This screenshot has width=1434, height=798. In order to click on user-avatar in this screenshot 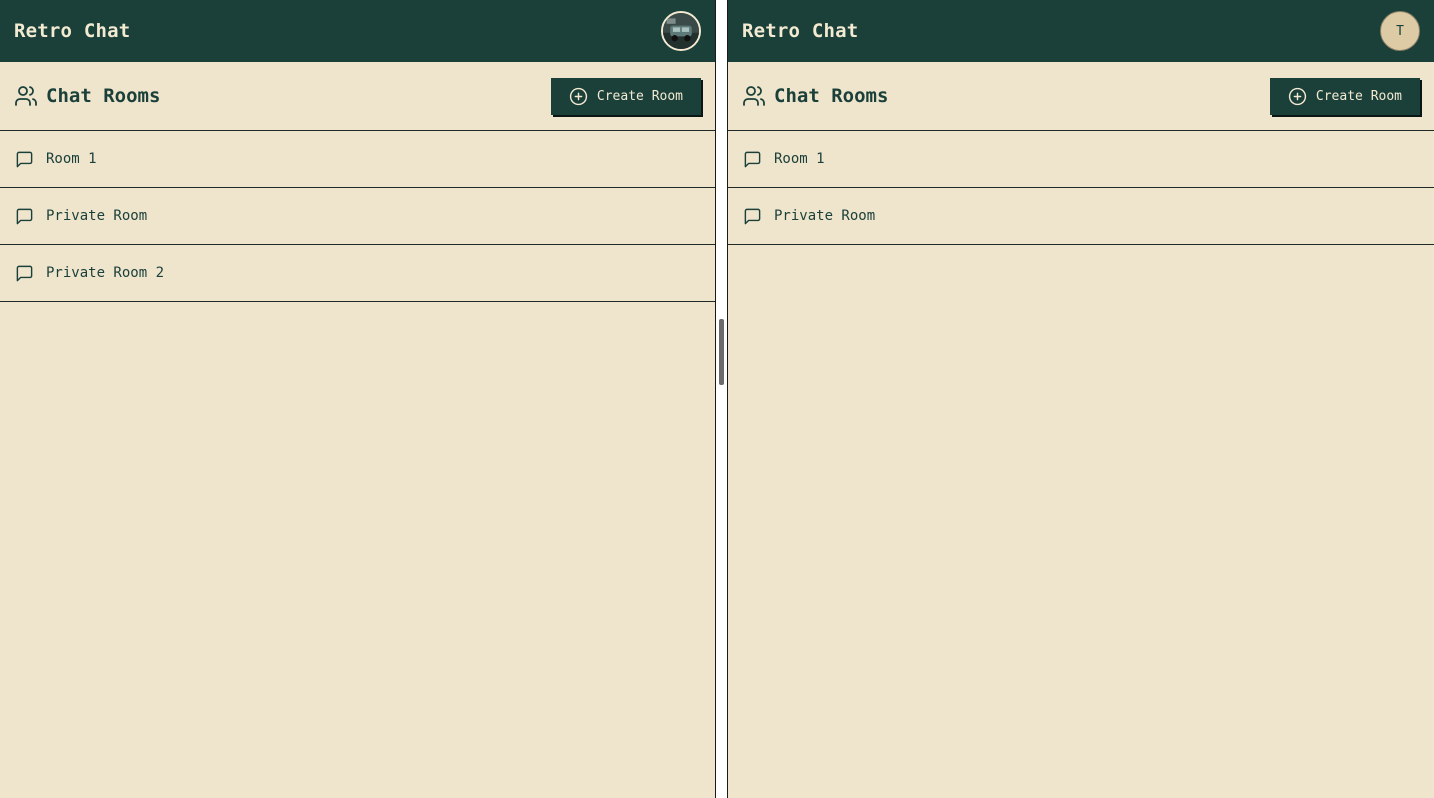, I will do `click(681, 31)`.